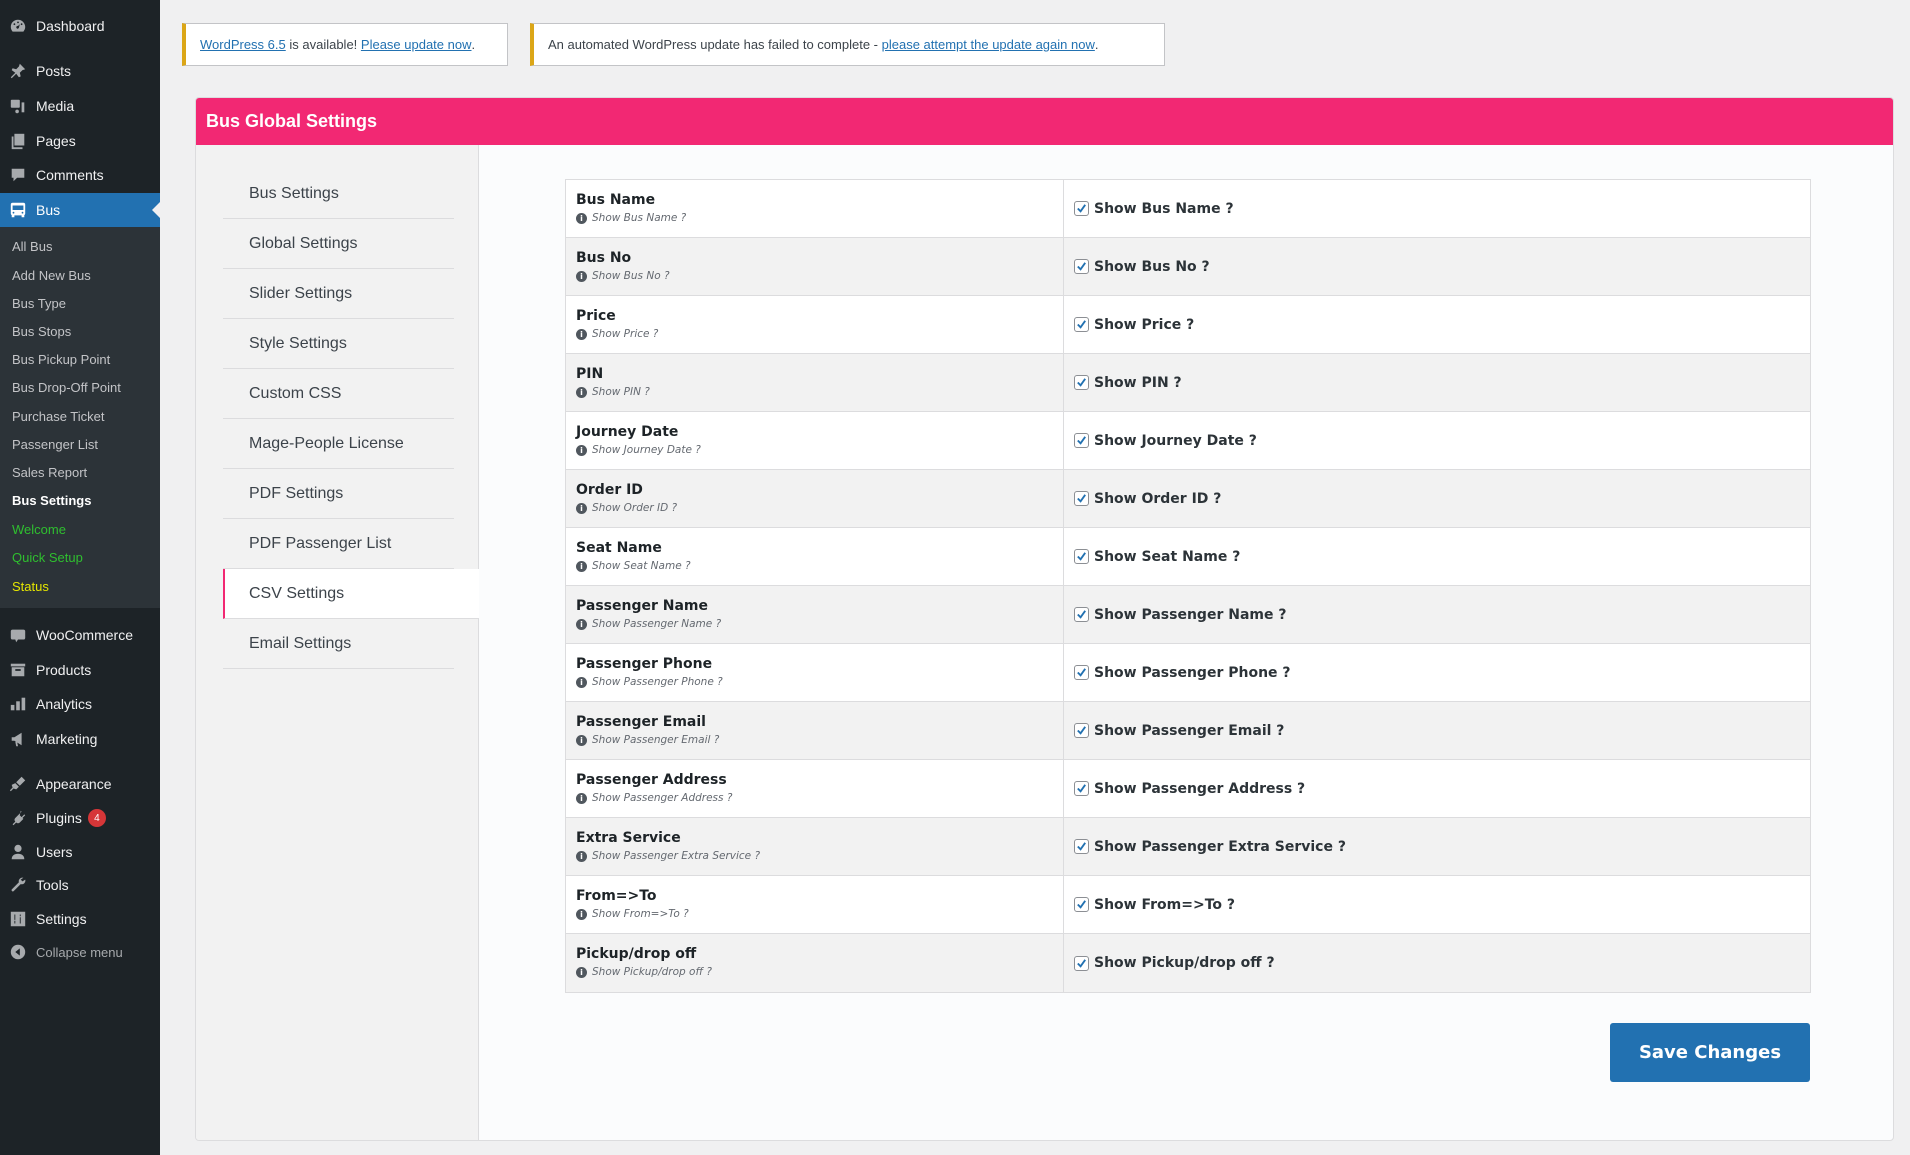 Image resolution: width=1910 pixels, height=1155 pixels. Describe the element at coordinates (49, 472) in the screenshot. I see `submenu-sales-report: Sales Report` at that location.